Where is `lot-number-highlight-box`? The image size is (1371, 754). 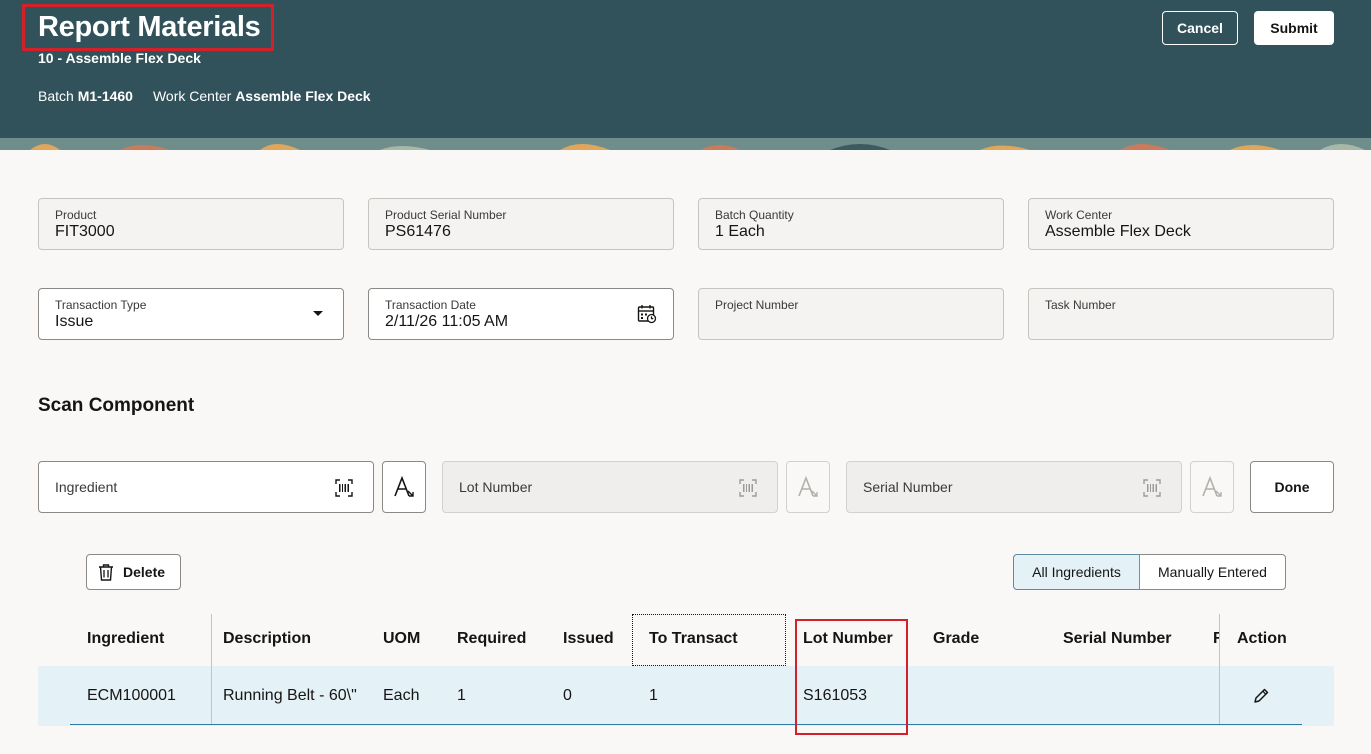 lot-number-highlight-box is located at coordinates (851, 677).